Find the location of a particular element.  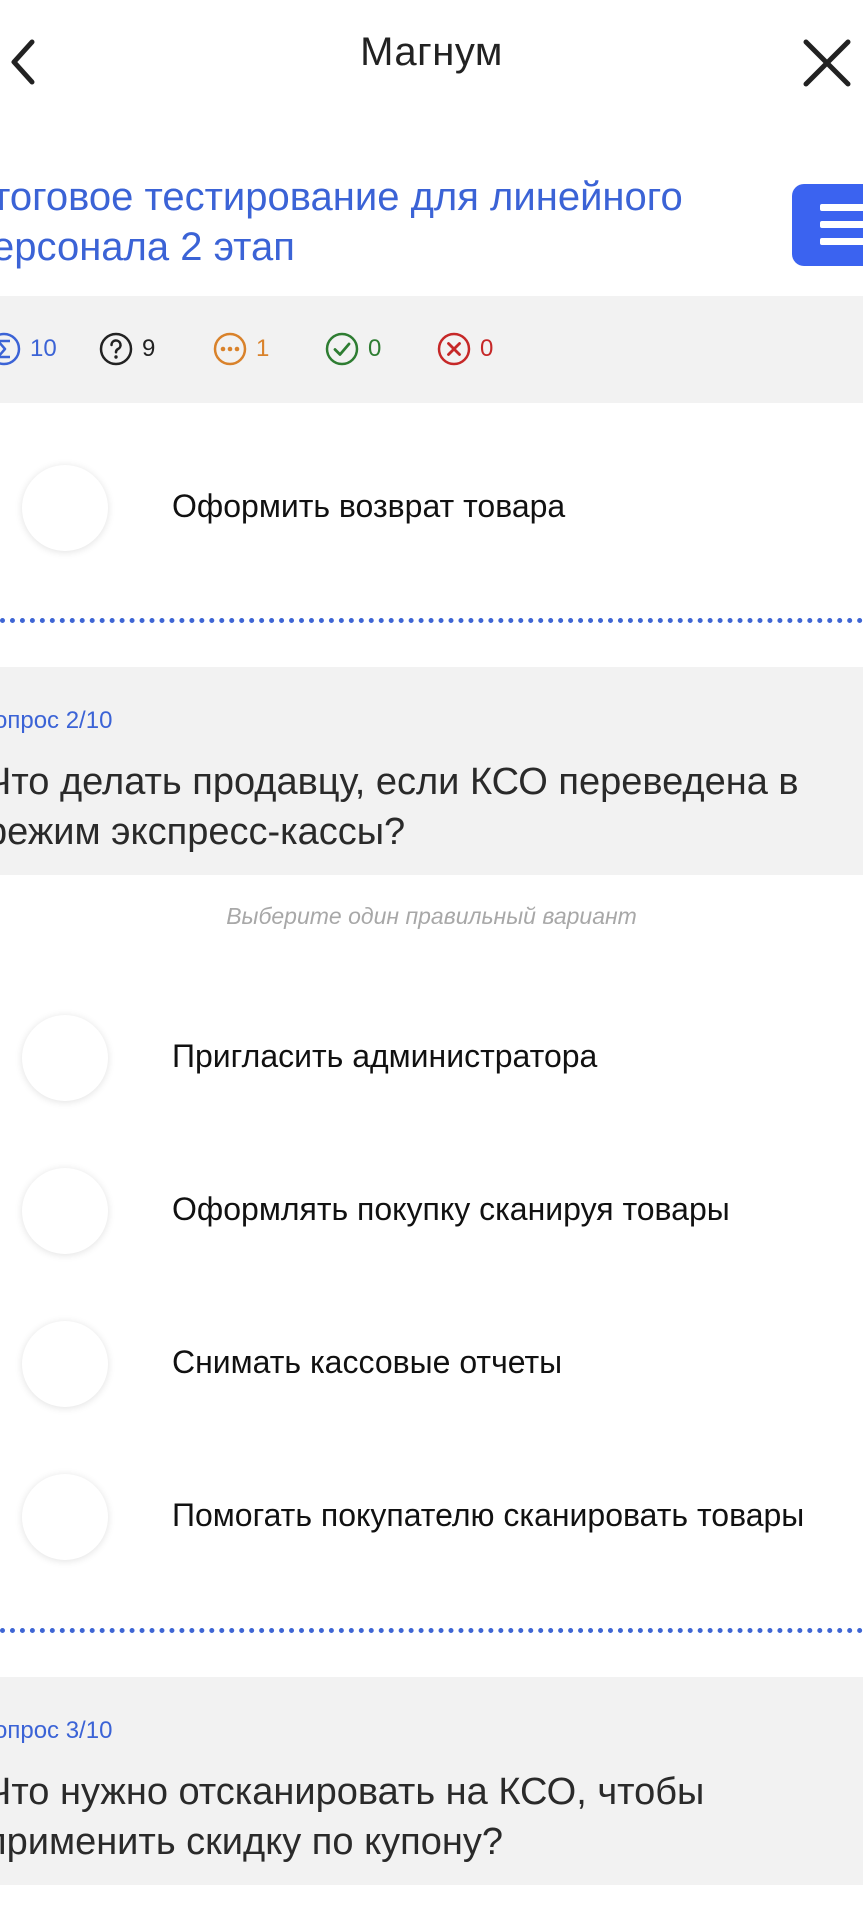

question-icon is located at coordinates (116, 349).